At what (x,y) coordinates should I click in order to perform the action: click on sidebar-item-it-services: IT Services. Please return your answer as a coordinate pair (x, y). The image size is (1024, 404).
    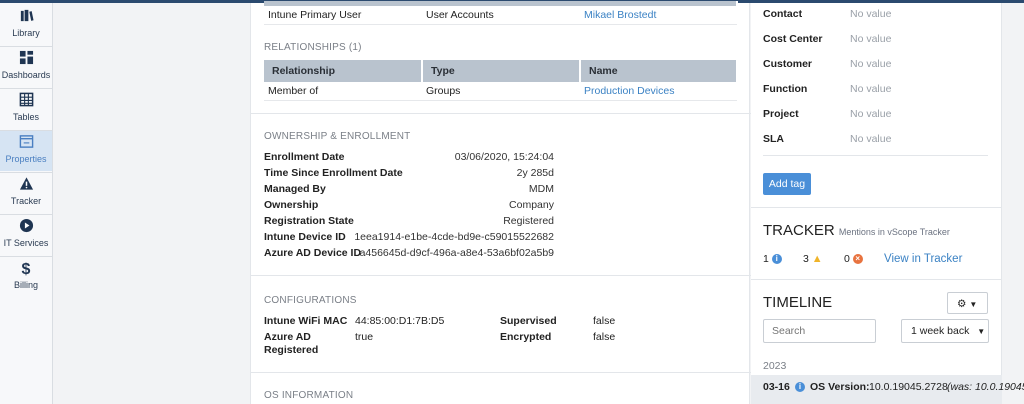
    Looking at the image, I should click on (26, 235).